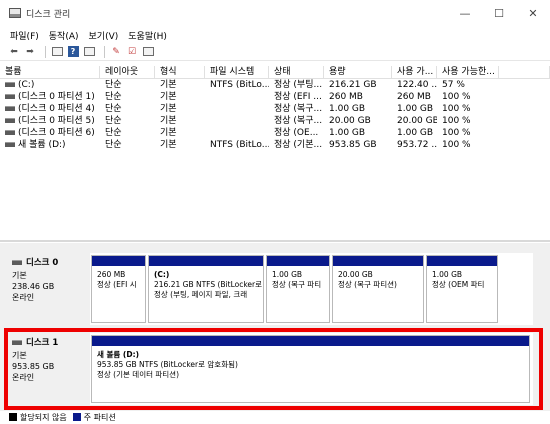 The image size is (550, 424). What do you see at coordinates (13, 417) in the screenshot?
I see `legend-unallocated-swatch` at bounding box center [13, 417].